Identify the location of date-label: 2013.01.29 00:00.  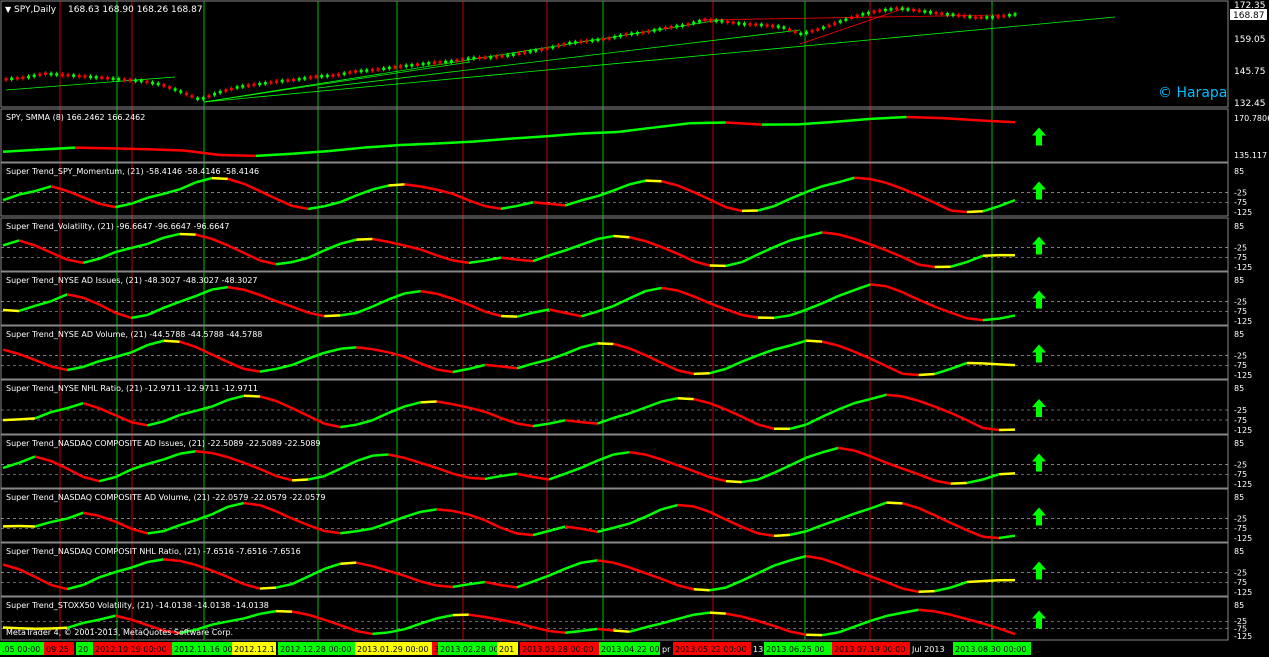
(392, 649).